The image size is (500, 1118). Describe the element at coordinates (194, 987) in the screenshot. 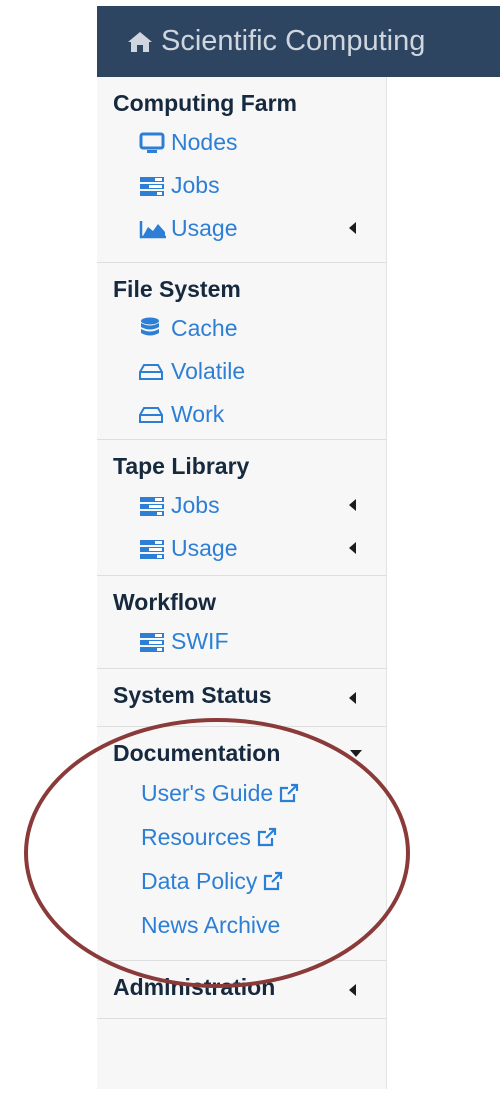

I see `section-title: Administration` at that location.